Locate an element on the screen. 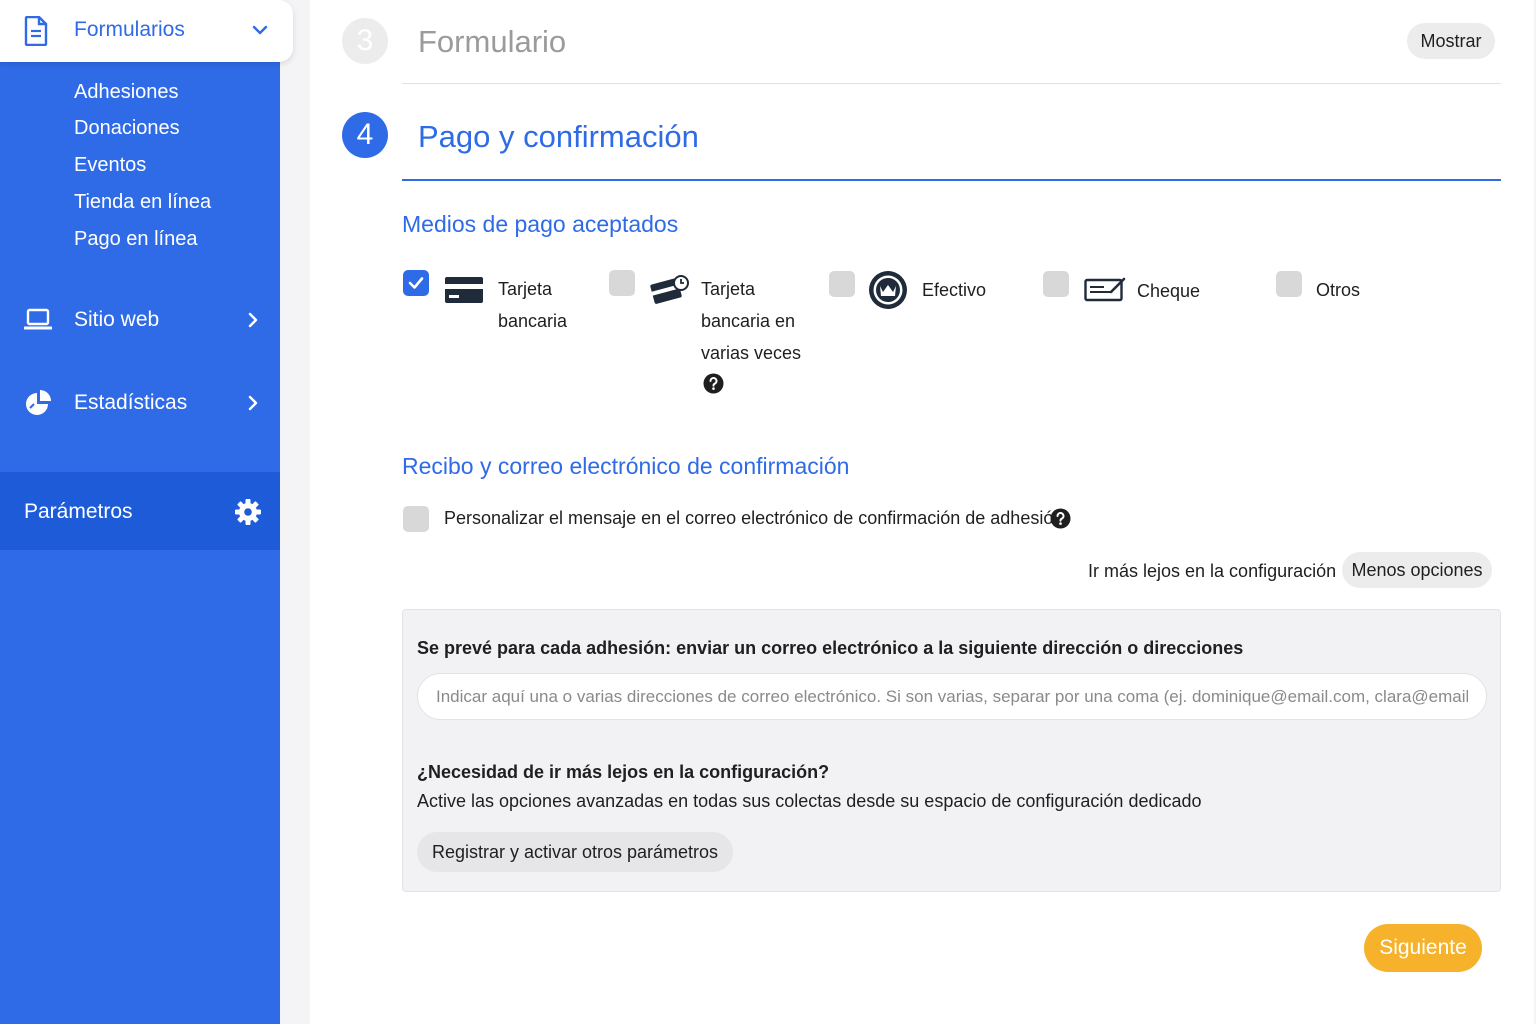 This screenshot has height=1024, width=1536. credit-card-icon is located at coordinates (464, 290).